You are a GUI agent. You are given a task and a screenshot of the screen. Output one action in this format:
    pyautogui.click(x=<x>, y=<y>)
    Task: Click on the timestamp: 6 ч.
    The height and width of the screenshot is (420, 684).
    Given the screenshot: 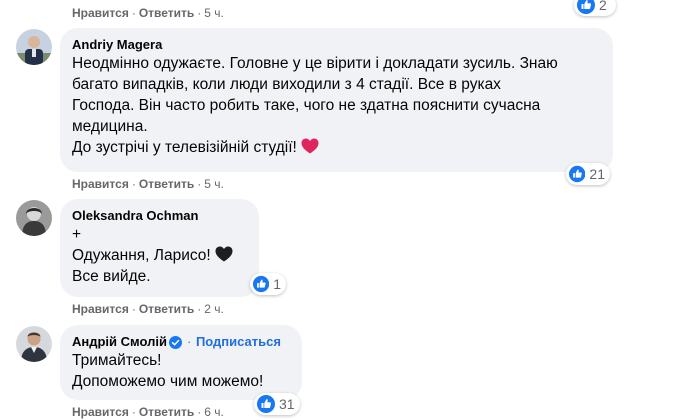 What is the action you would take?
    pyautogui.click(x=214, y=412)
    